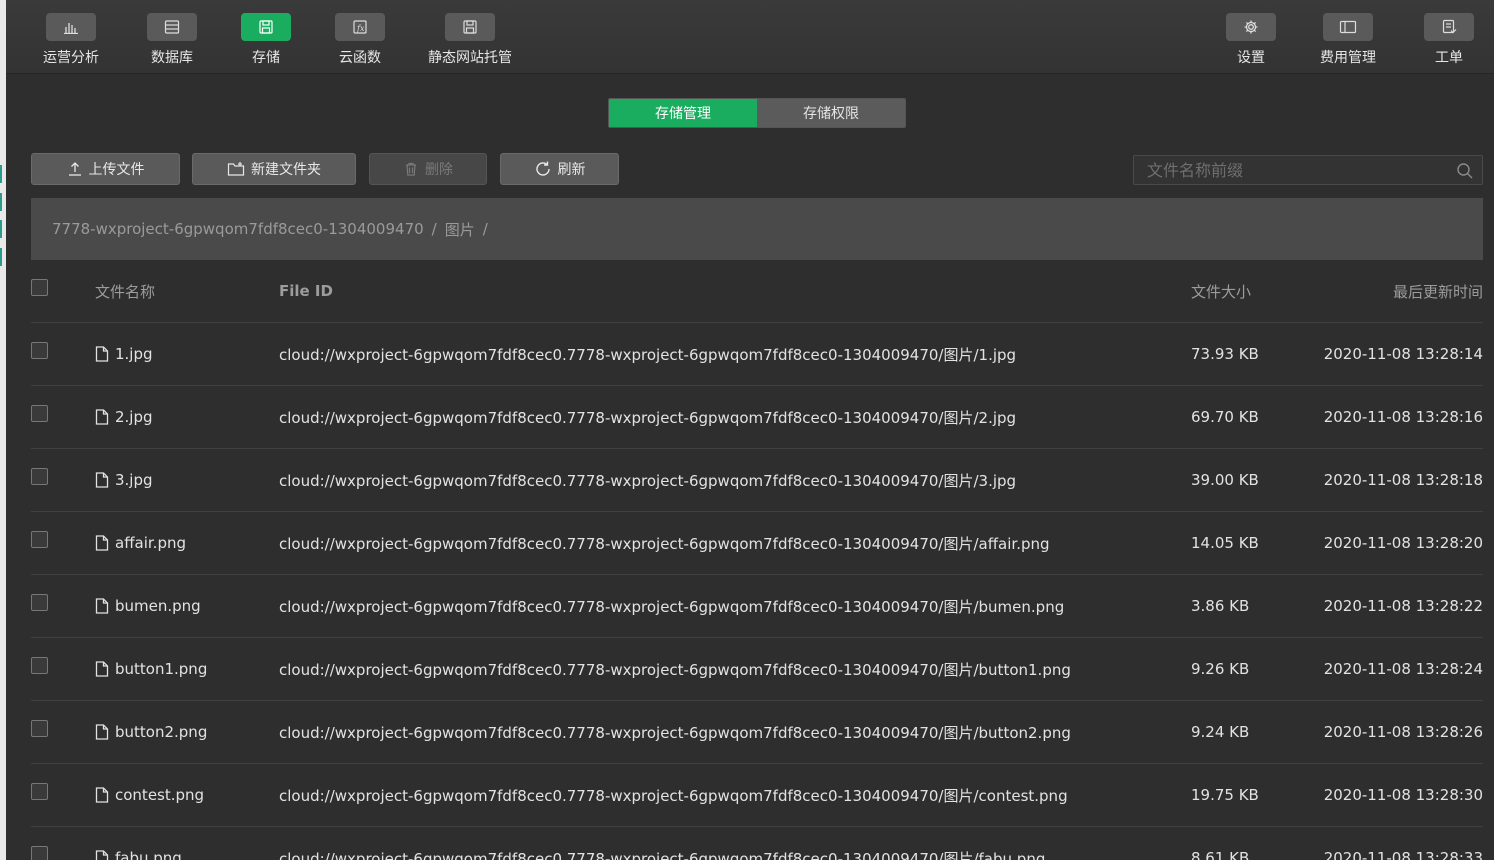 The width and height of the screenshot is (1494, 860). I want to click on updated-time: 2020-11-08 13:28:18, so click(1403, 480).